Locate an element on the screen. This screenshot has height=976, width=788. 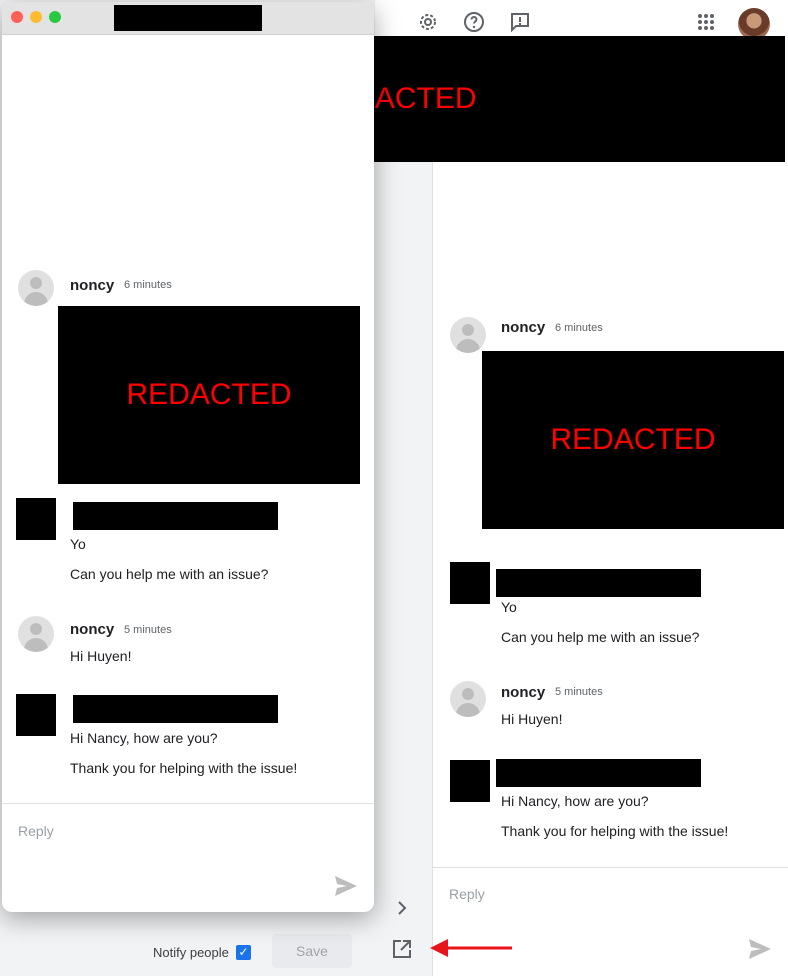
redacted-window-title is located at coordinates (188, 18).